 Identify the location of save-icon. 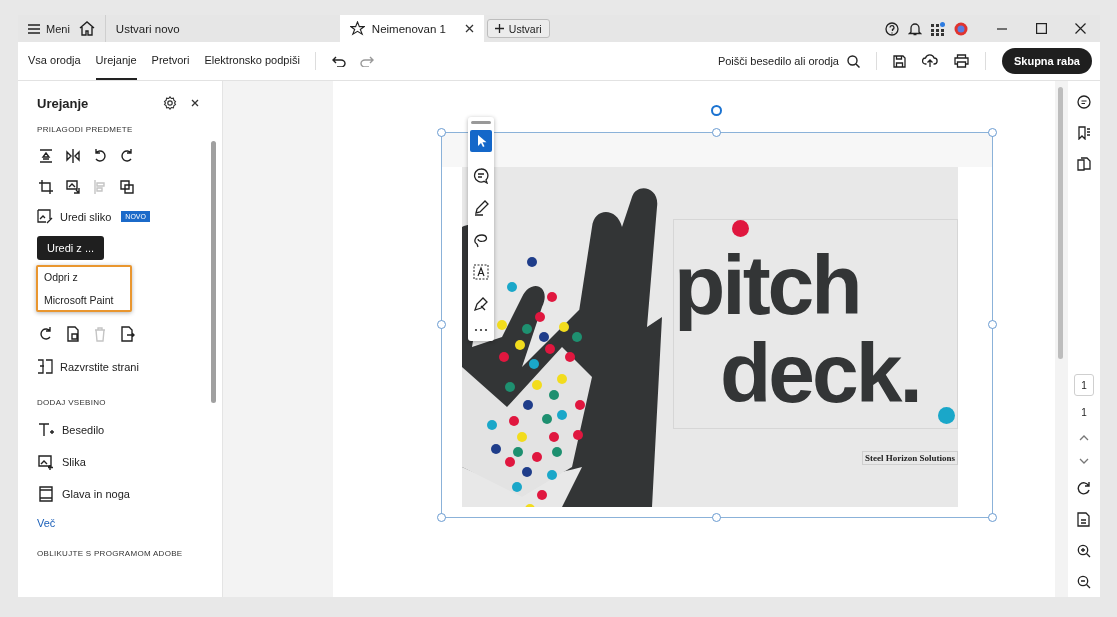
(899, 61).